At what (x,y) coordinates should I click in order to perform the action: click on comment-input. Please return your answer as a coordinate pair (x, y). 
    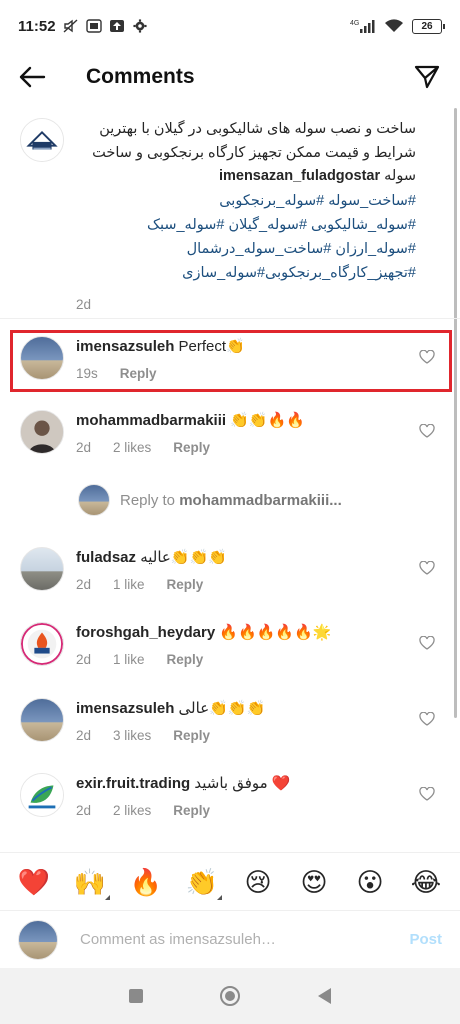
    Looking at the image, I should click on (241, 939).